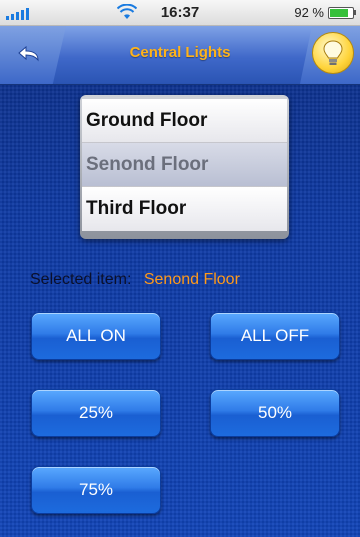  Describe the element at coordinates (96, 490) in the screenshot. I see `dim-75-button: 75%` at that location.